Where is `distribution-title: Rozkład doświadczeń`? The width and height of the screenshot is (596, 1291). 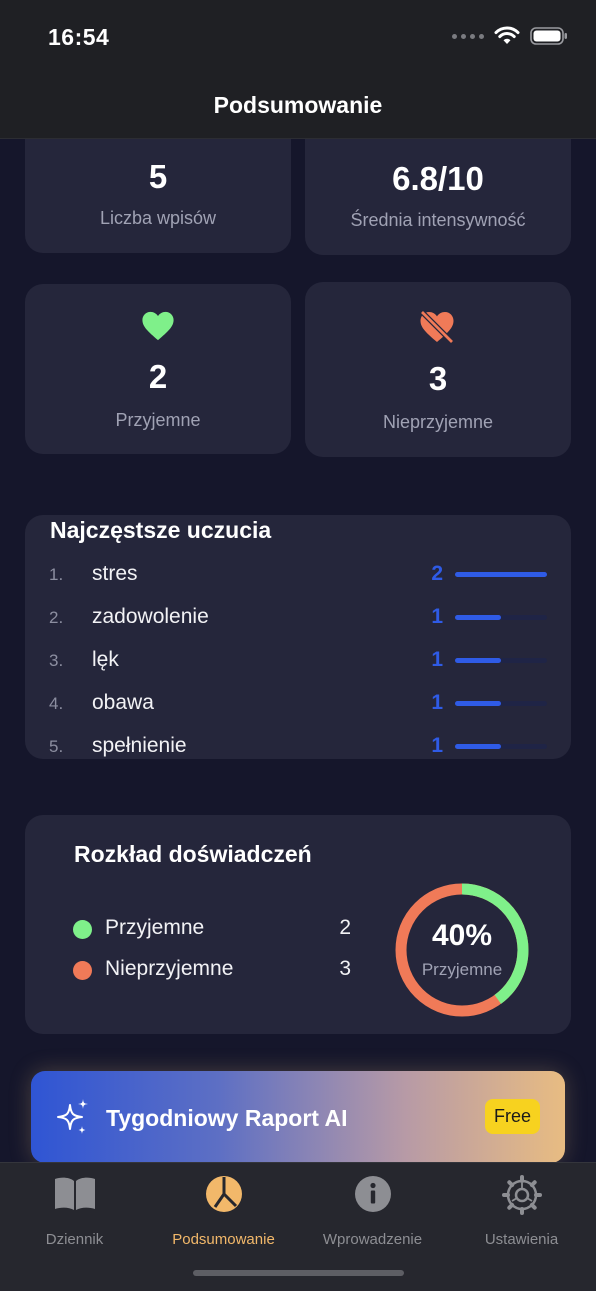 distribution-title: Rozkład doświadczeń is located at coordinates (193, 854).